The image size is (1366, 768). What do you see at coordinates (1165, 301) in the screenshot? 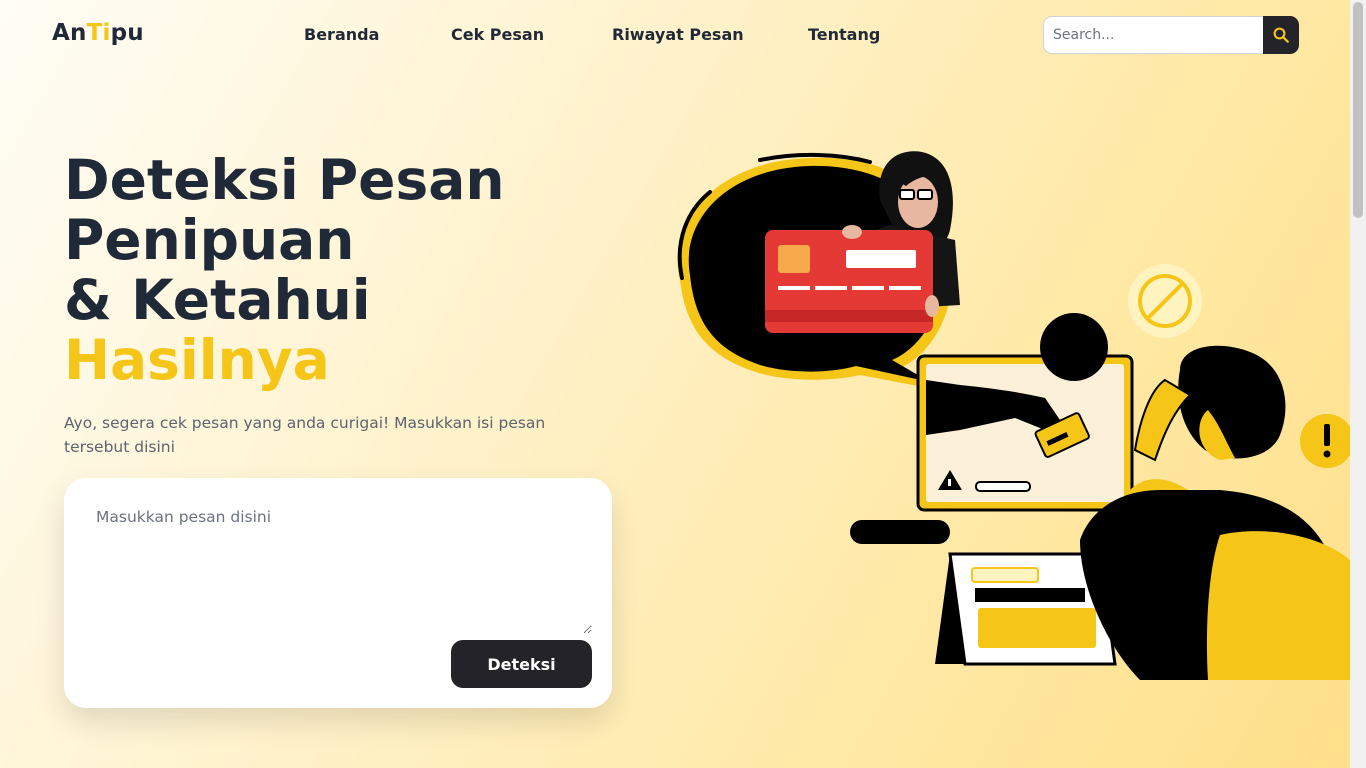
I see `blocked-icon` at bounding box center [1165, 301].